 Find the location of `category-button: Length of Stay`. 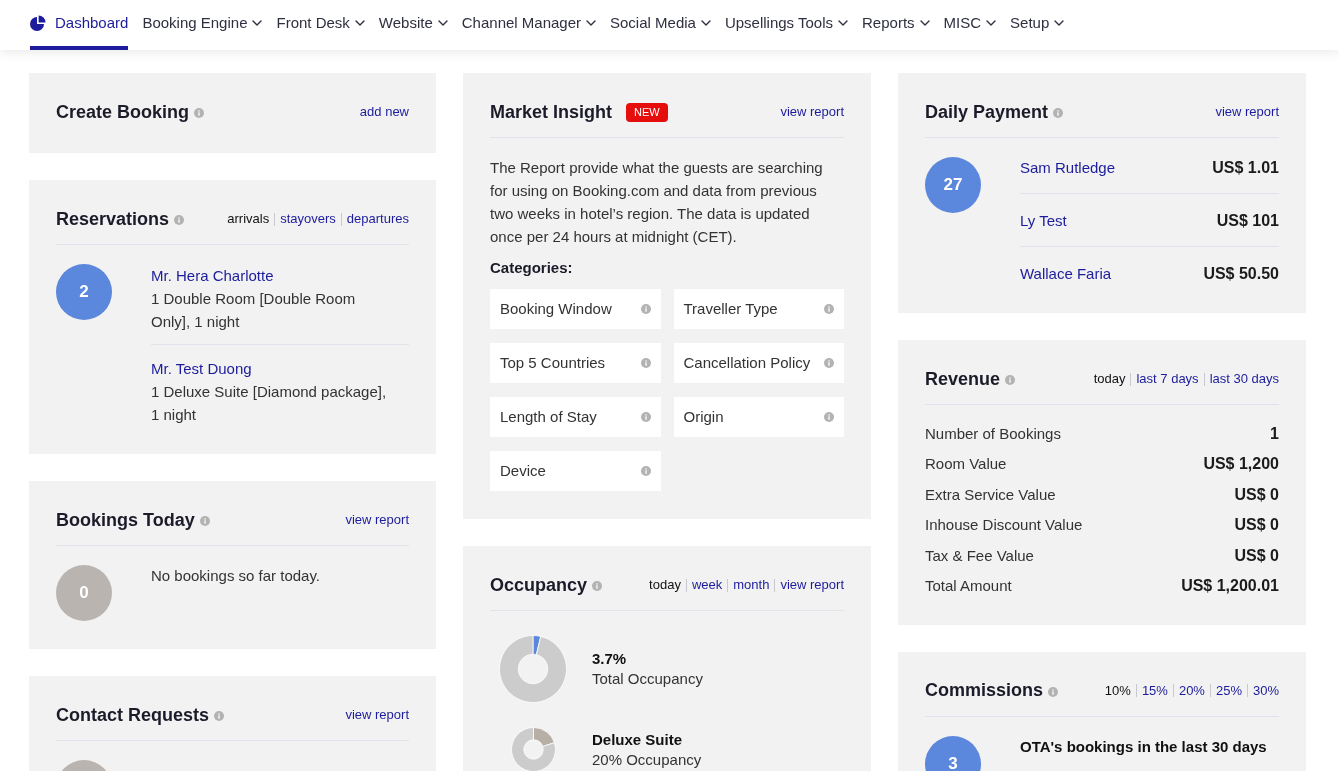

category-button: Length of Stay is located at coordinates (575, 417).